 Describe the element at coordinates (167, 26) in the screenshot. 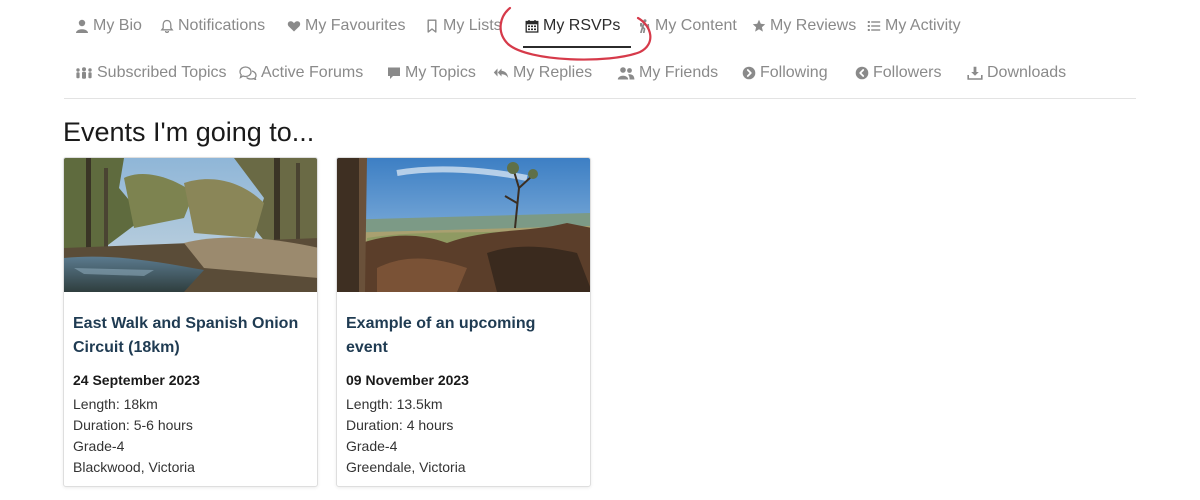

I see `bell-icon` at that location.